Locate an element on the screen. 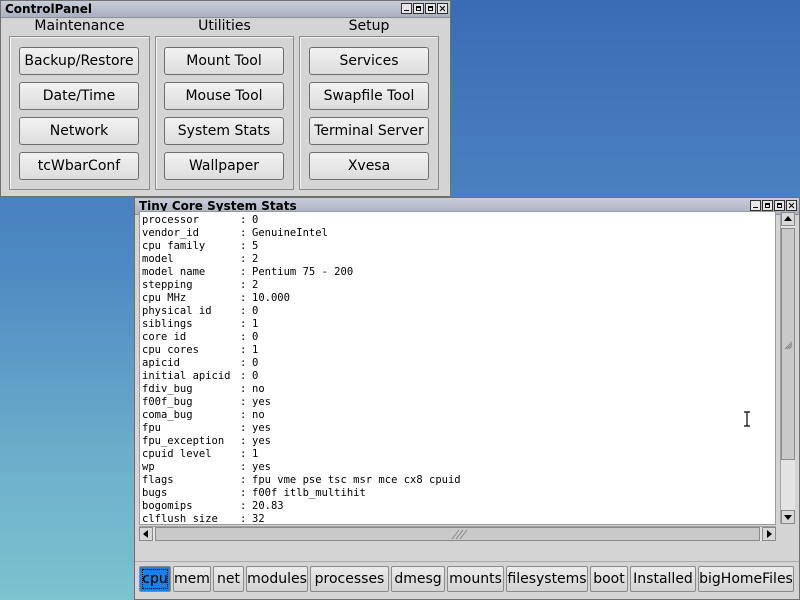 Image resolution: width=800 pixels, height=600 pixels. date-time-button: Date/Time is located at coordinates (79, 96).